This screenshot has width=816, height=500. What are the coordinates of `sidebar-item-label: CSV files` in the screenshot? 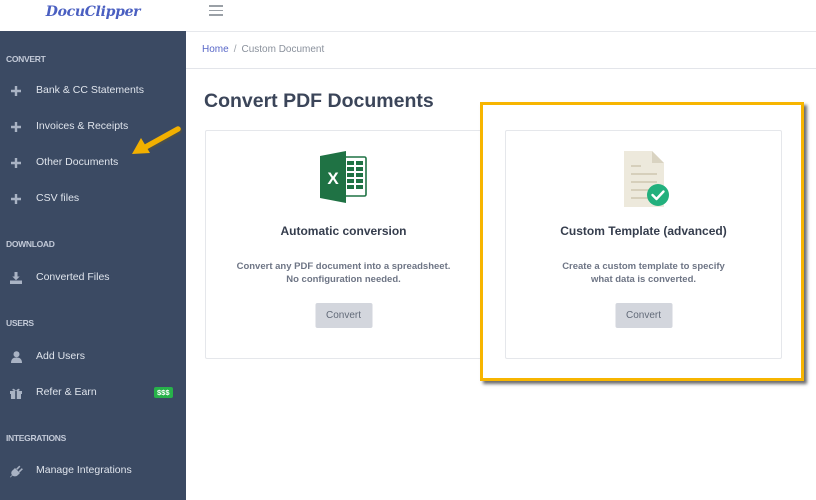 It's located at (58, 198).